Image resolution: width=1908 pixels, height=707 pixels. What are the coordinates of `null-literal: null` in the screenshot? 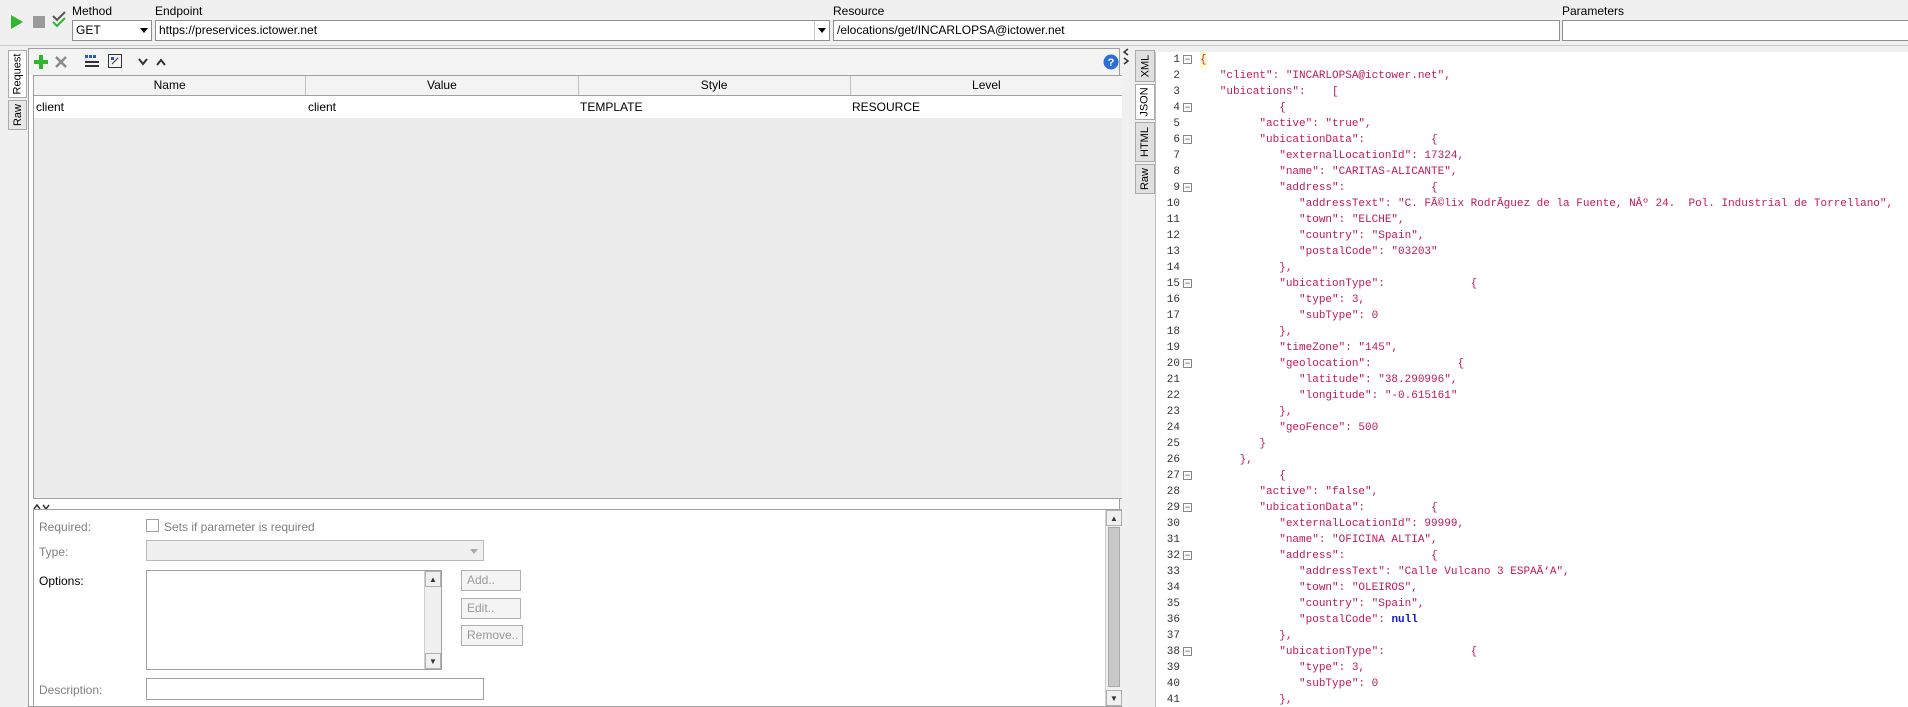 It's located at (1404, 620).